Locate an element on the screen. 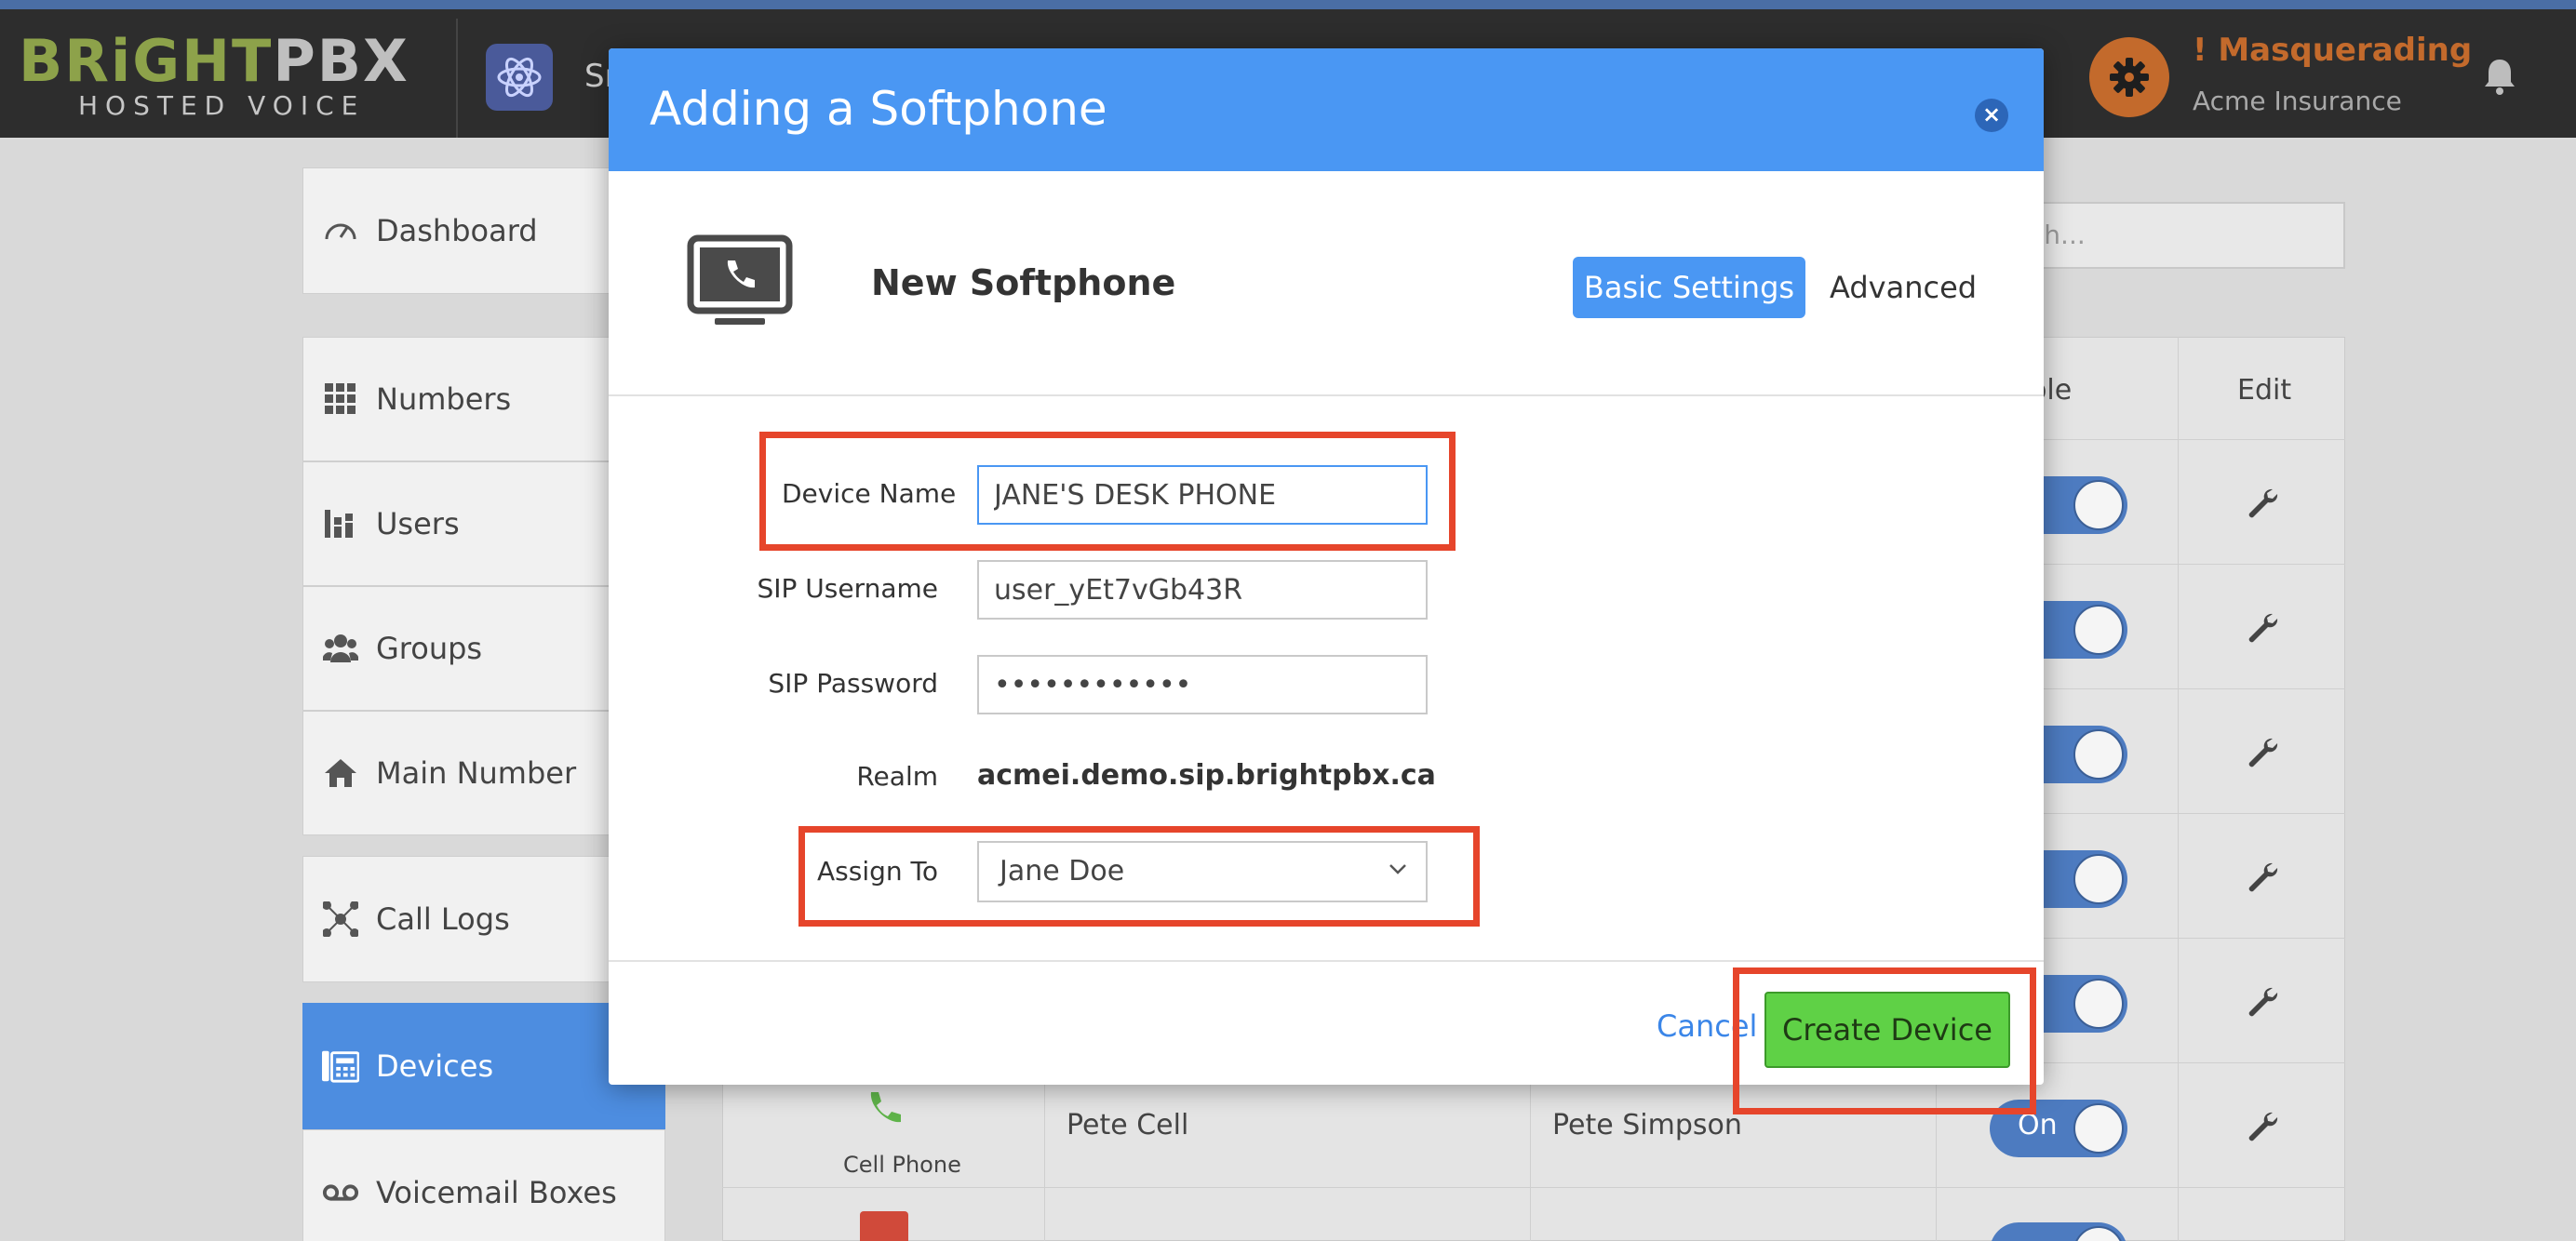 The image size is (2576, 1241). sidebar-item-label: Dashboard is located at coordinates (457, 231).